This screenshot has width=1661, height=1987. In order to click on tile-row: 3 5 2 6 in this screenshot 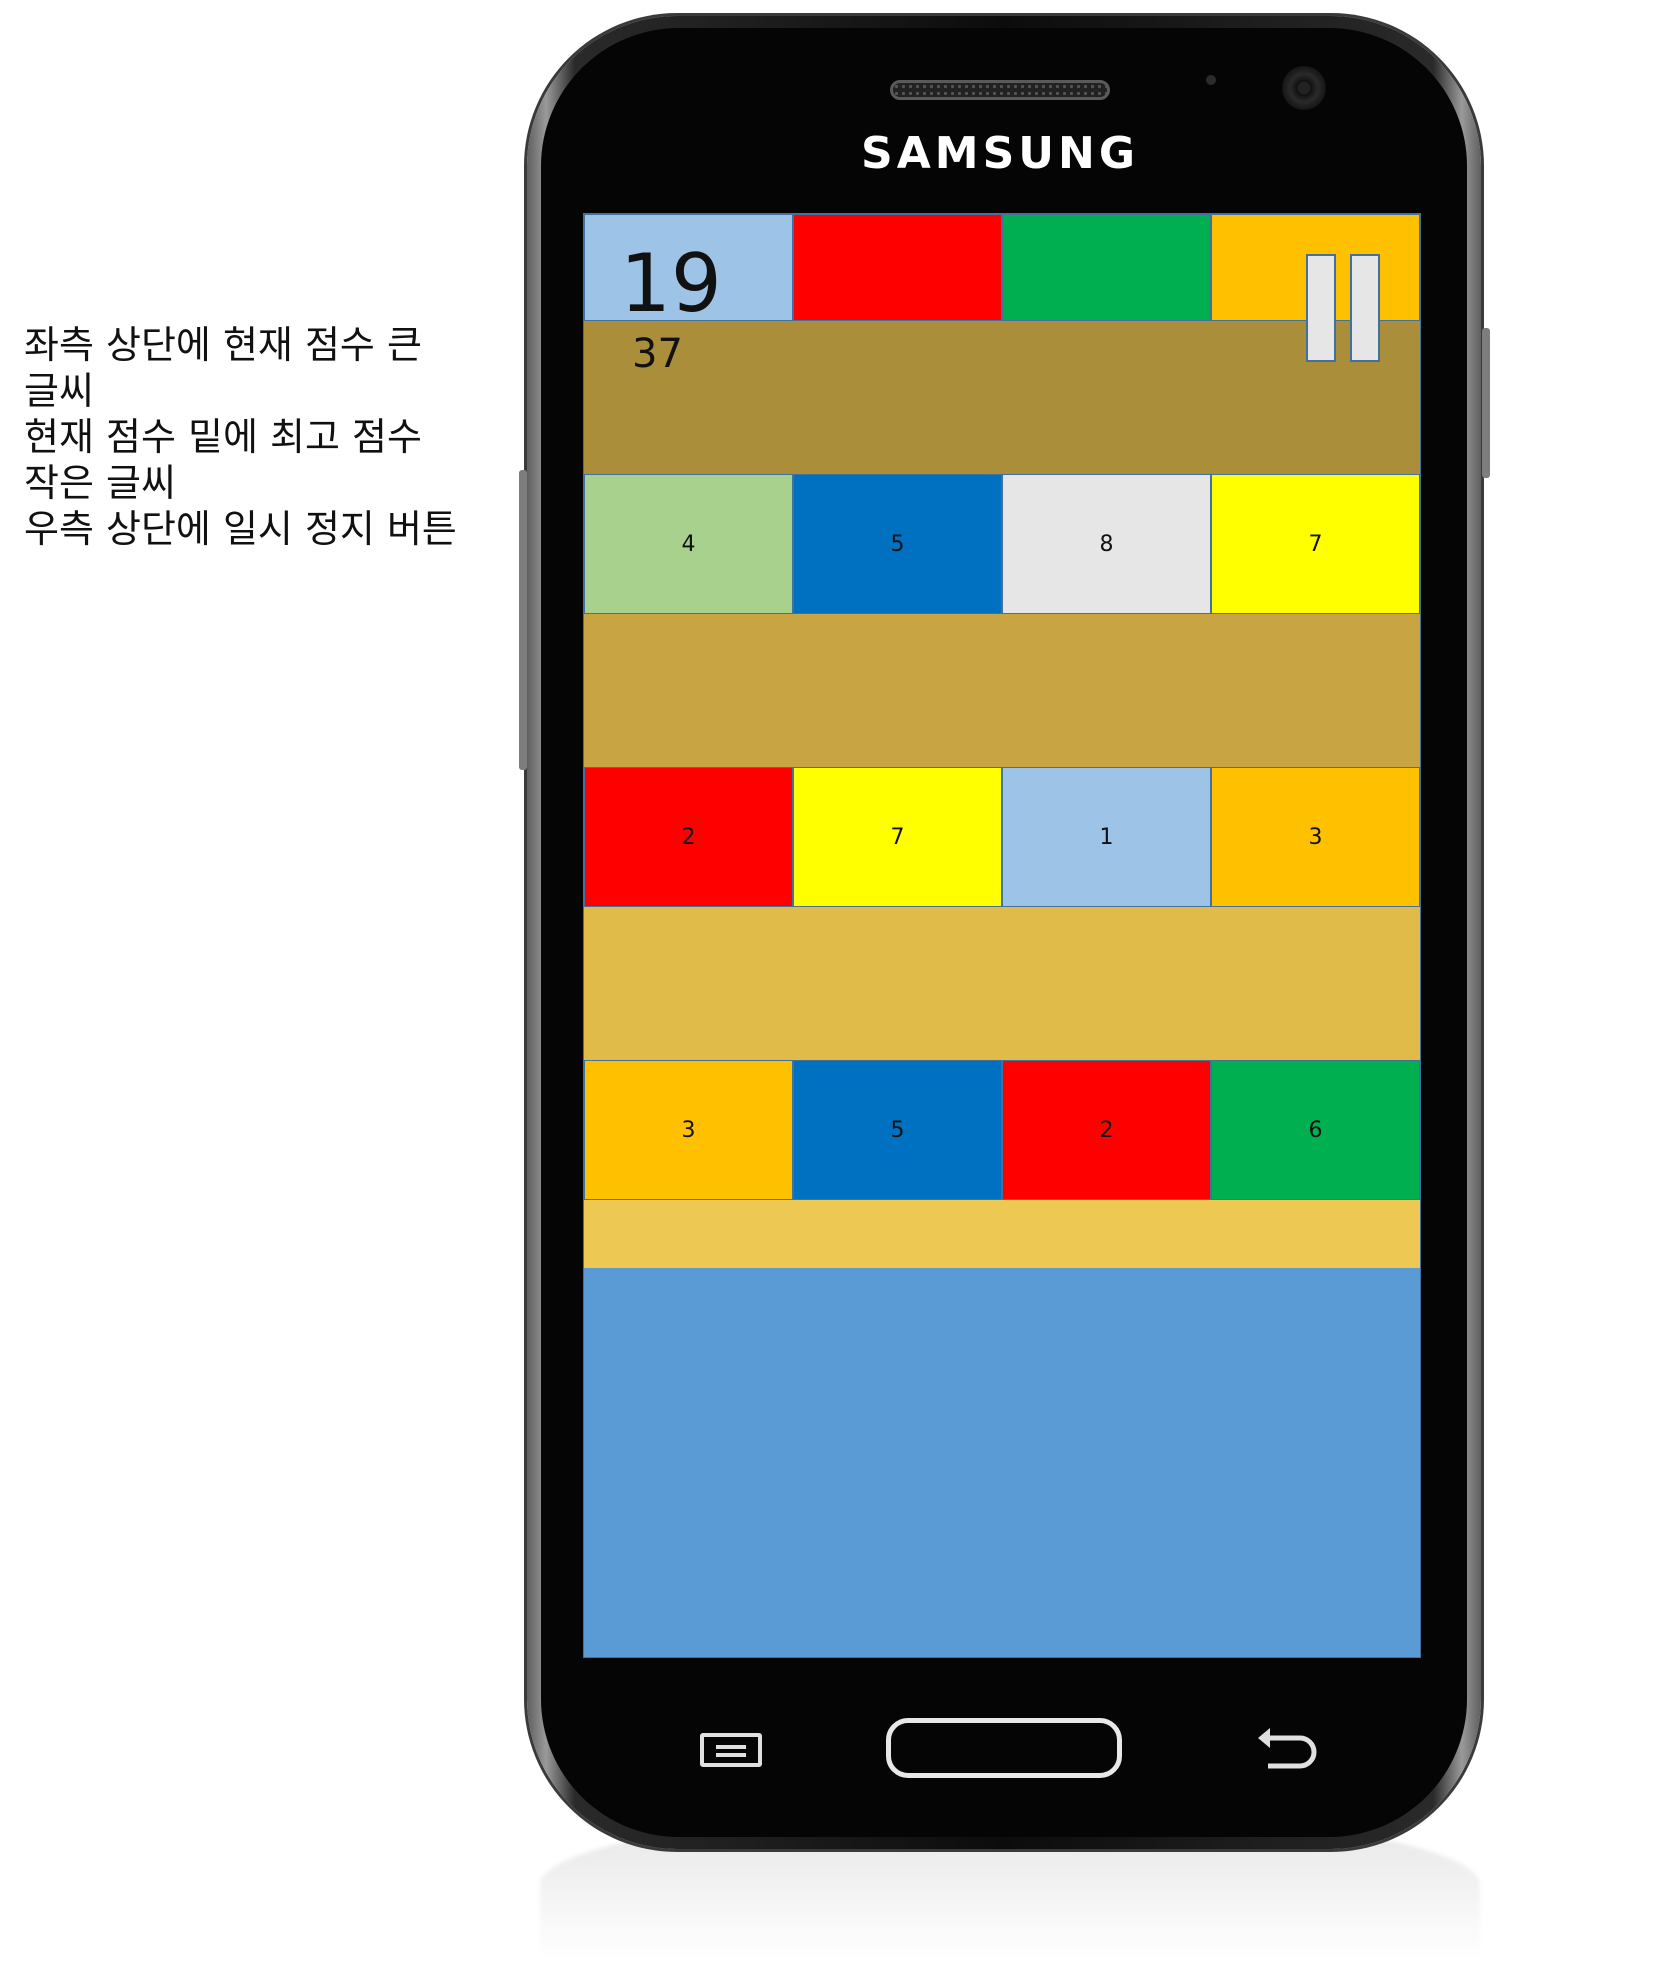, I will do `click(1002, 1130)`.